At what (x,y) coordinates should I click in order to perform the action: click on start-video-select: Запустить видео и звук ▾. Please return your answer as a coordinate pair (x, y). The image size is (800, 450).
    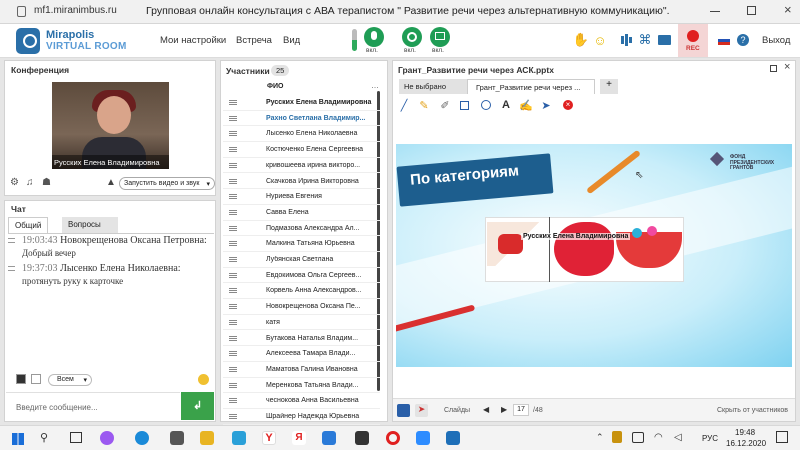
    Looking at the image, I should click on (167, 183).